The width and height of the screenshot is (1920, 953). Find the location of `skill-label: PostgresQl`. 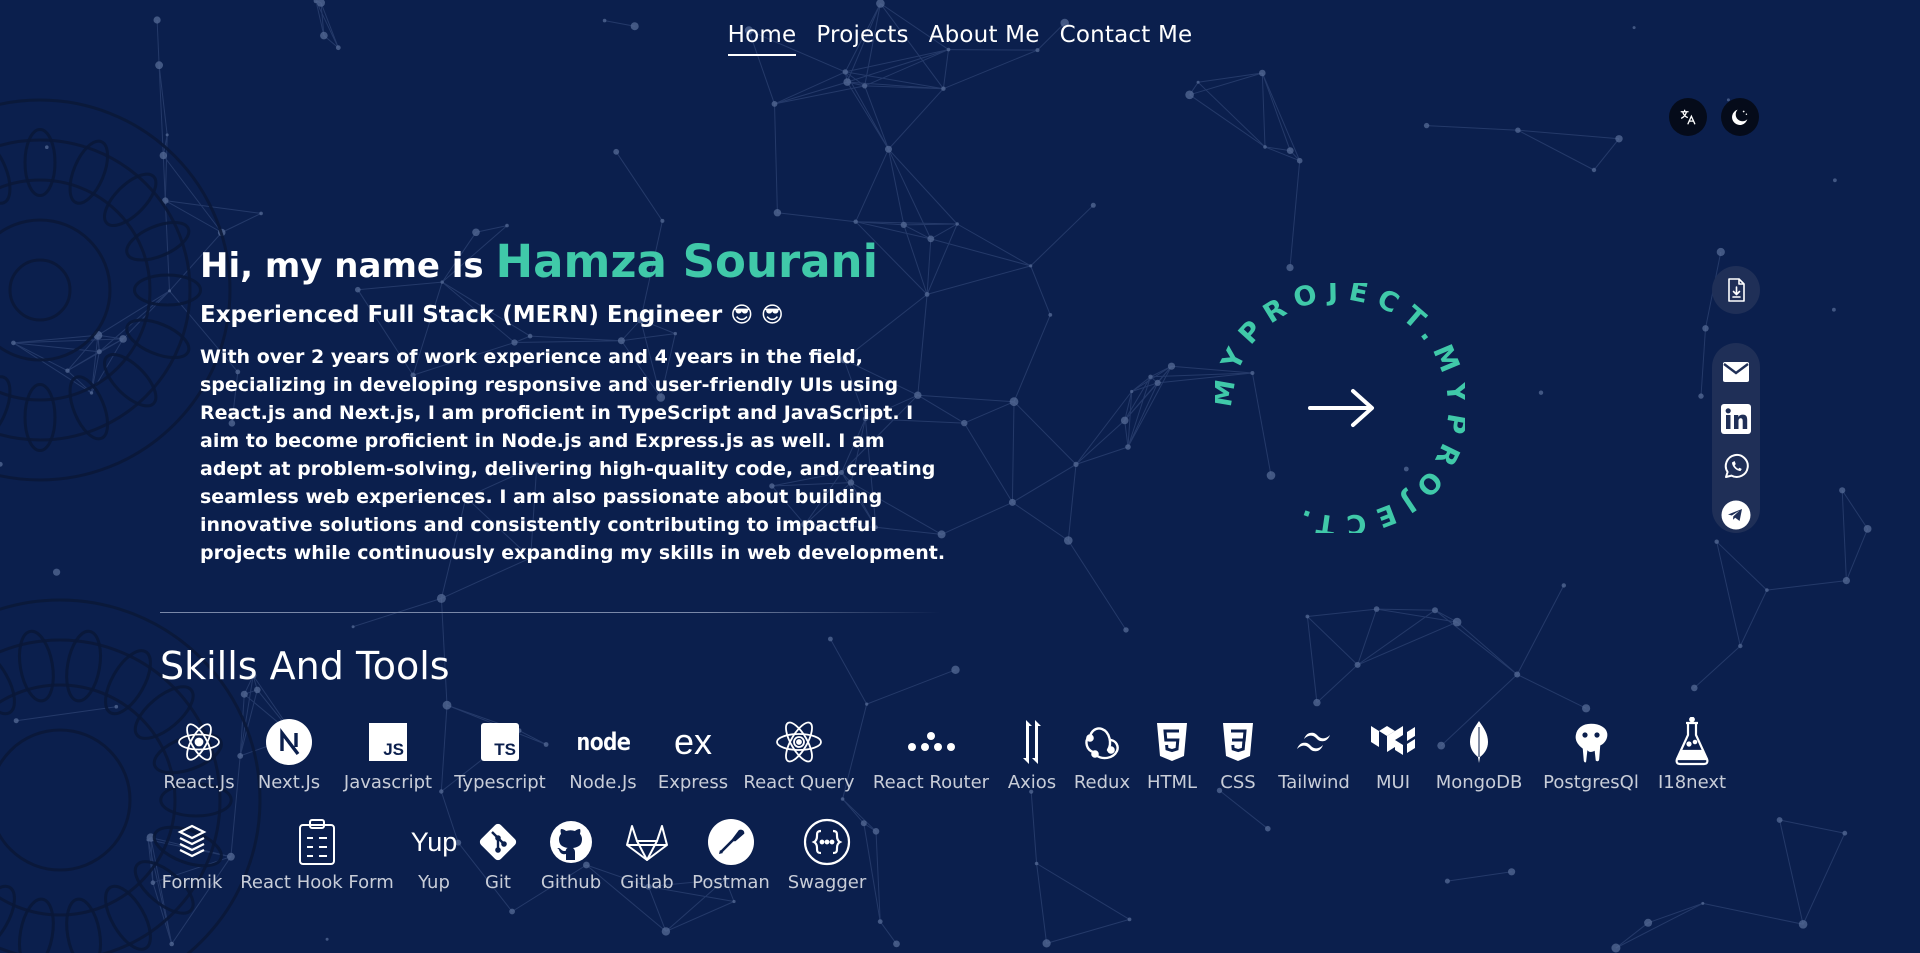

skill-label: PostgresQl is located at coordinates (1591, 782).